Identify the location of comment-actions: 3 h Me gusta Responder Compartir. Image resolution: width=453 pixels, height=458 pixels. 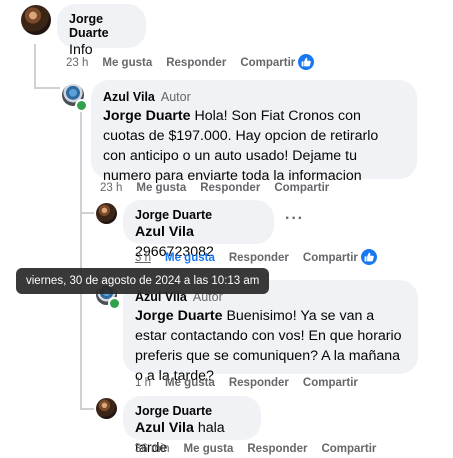
(253, 258).